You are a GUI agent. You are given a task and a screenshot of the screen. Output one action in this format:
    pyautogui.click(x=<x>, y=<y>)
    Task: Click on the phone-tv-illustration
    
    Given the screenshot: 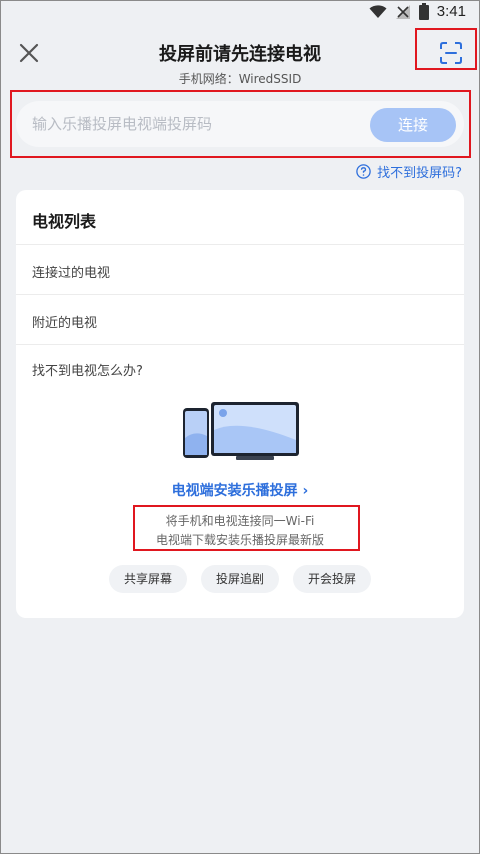 What is the action you would take?
    pyautogui.click(x=241, y=431)
    